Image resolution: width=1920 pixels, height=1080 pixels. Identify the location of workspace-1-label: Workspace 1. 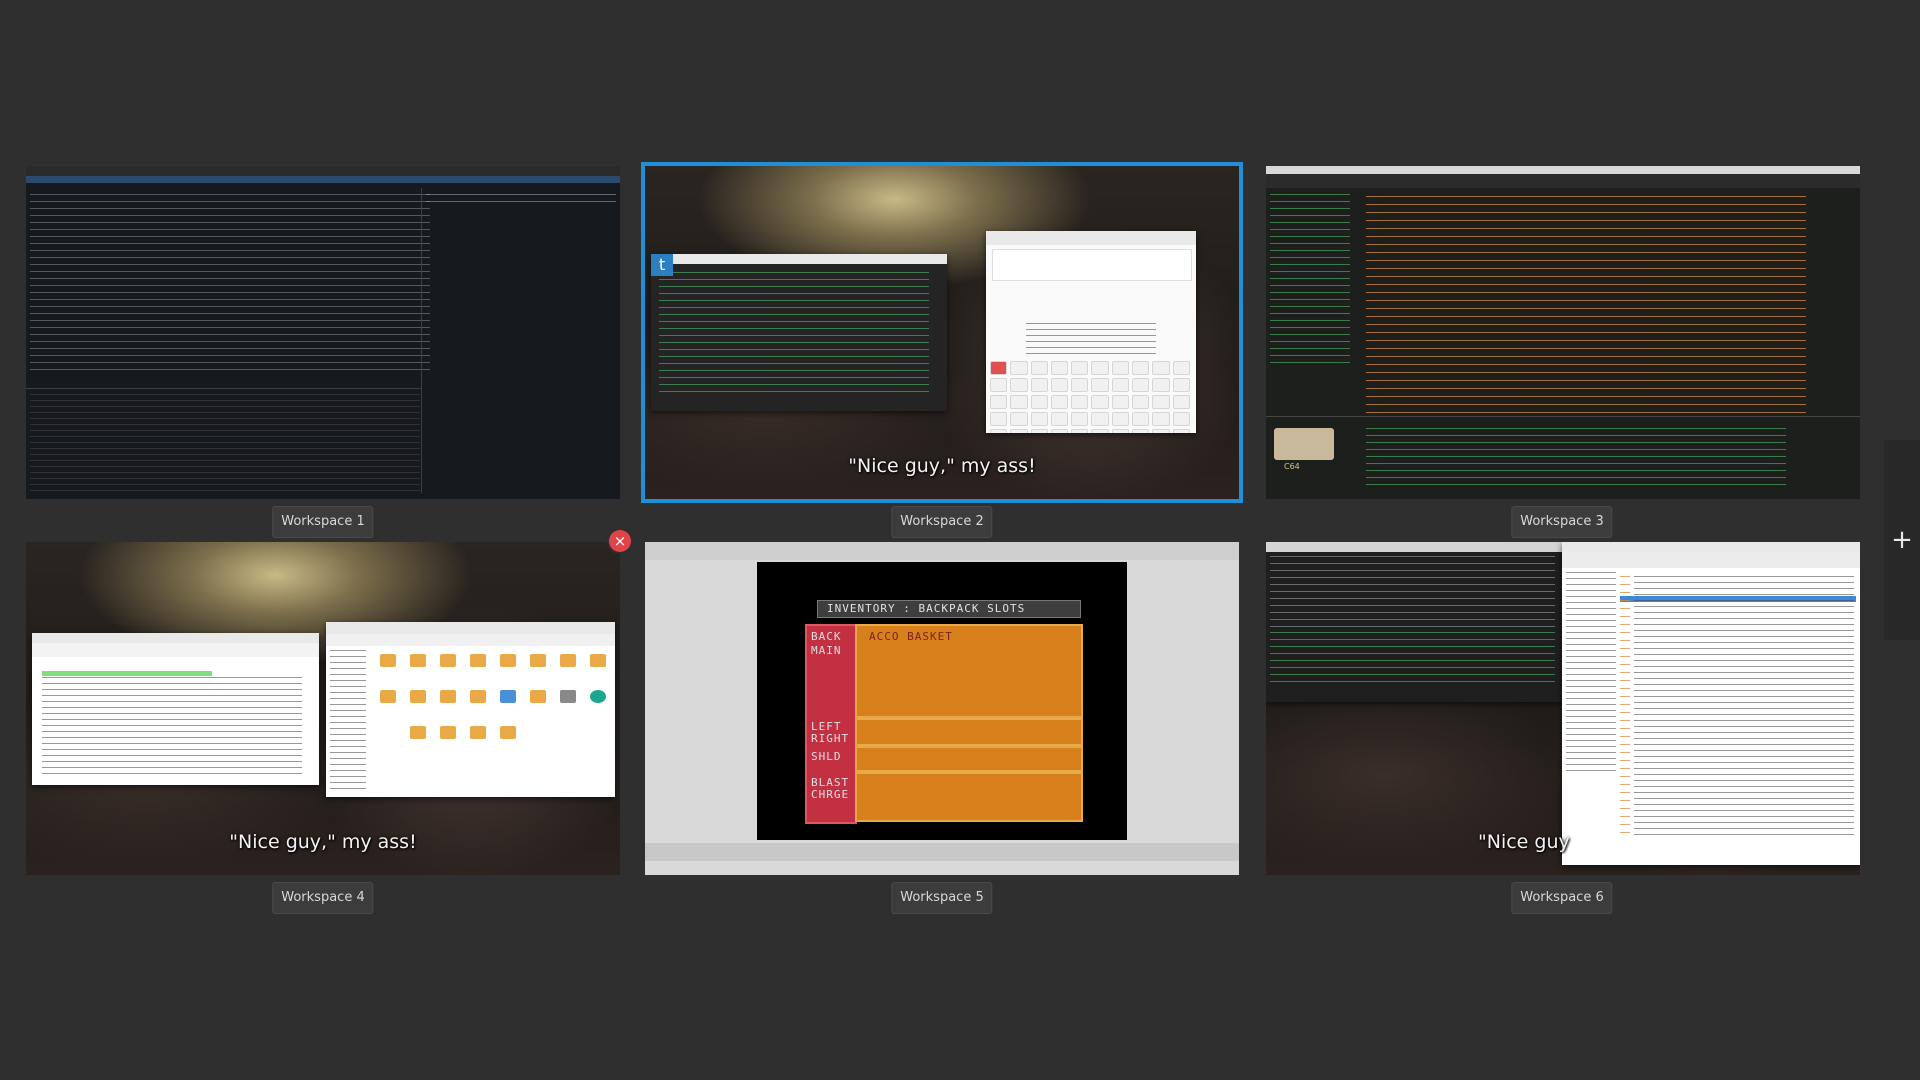
(323, 522).